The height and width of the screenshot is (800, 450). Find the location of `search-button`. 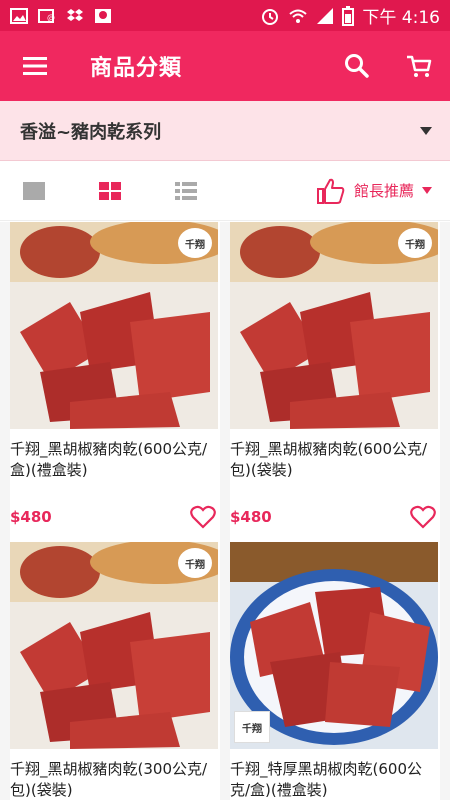

search-button is located at coordinates (357, 66).